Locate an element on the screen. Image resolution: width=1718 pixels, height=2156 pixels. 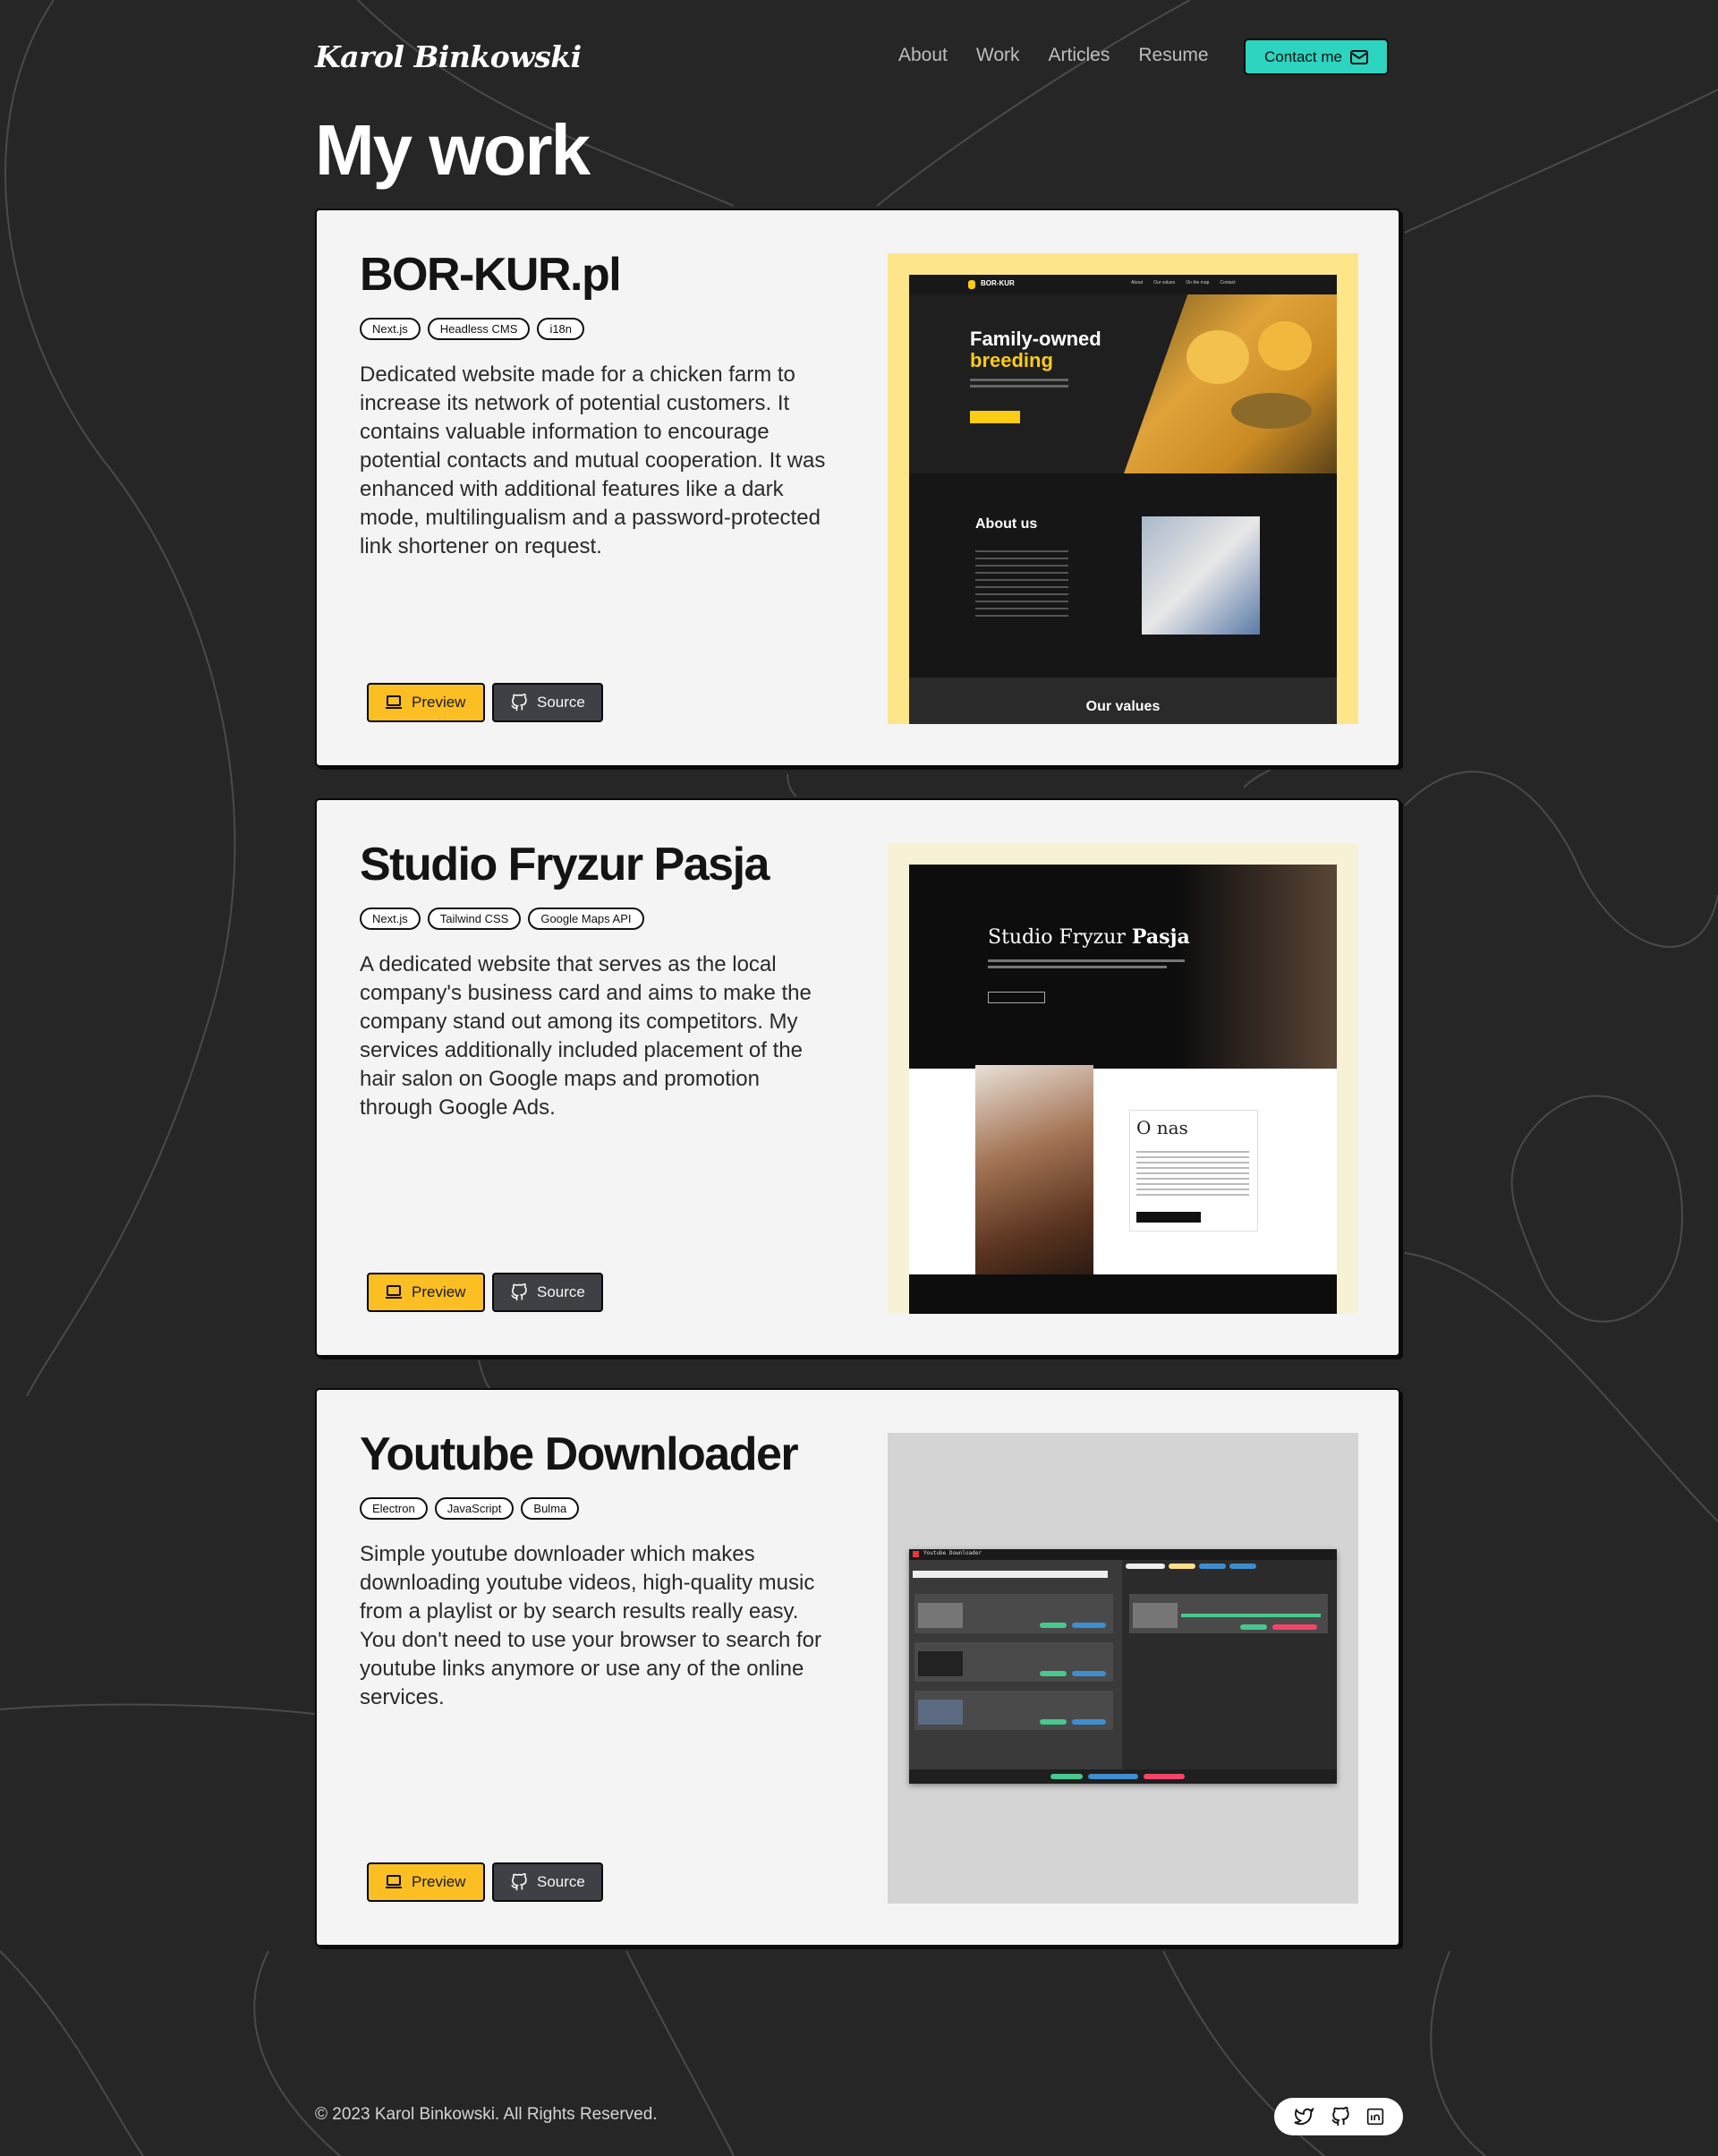
screenshot-about-title: About us is located at coordinates (1006, 524).